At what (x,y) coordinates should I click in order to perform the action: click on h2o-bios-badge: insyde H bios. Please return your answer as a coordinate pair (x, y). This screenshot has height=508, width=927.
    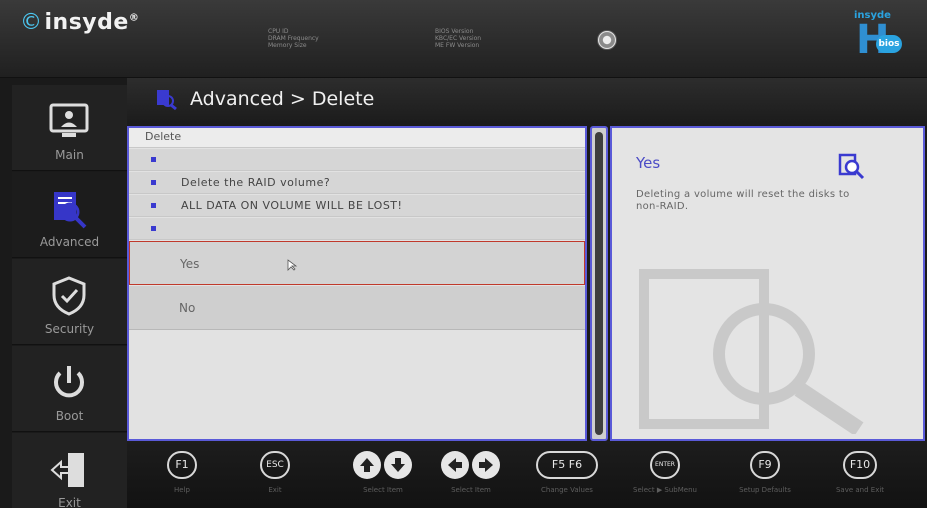
    Looking at the image, I should click on (879, 39).